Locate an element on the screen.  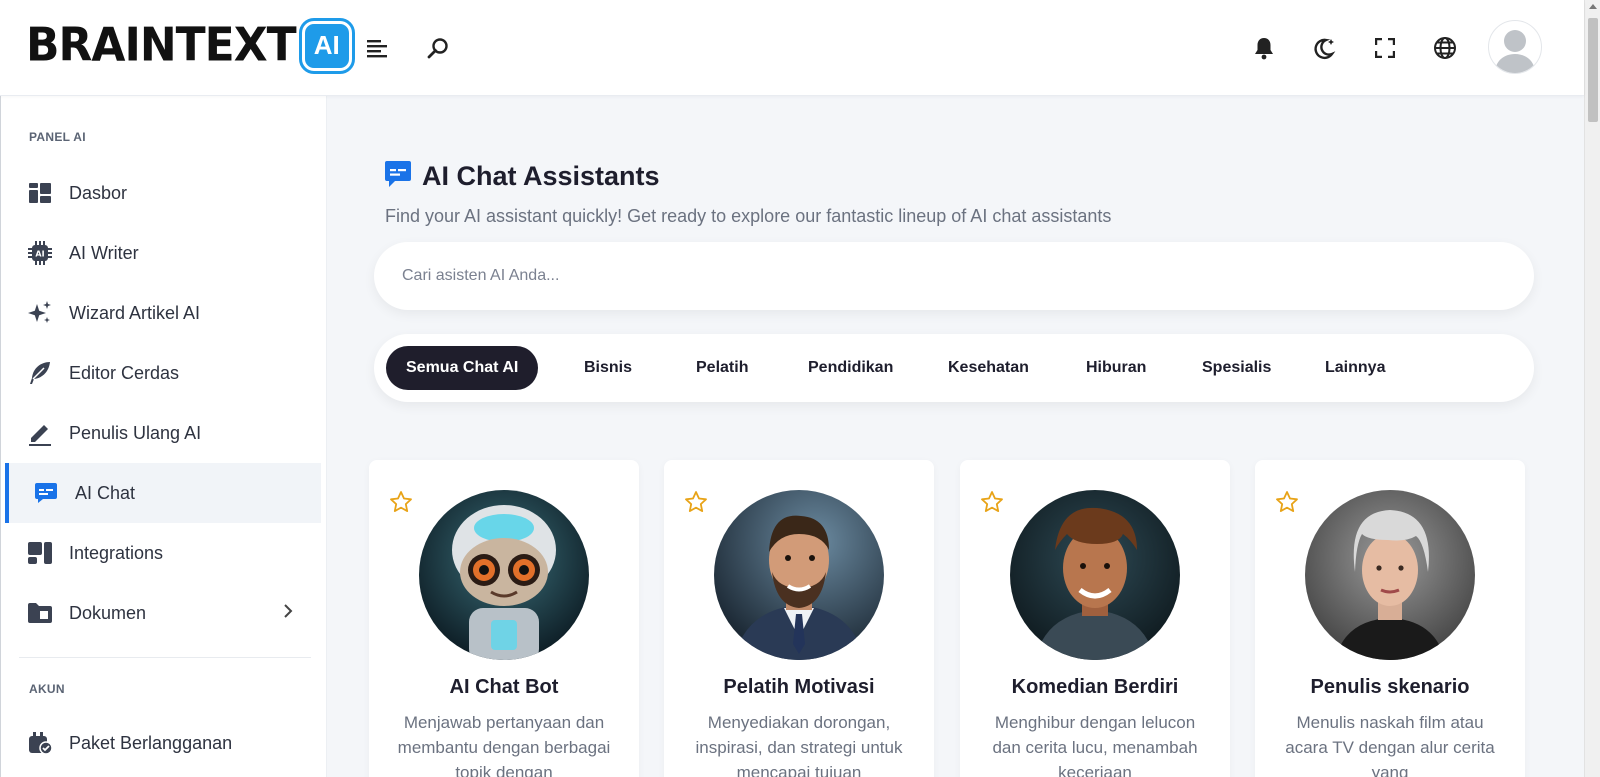
sidebar-item-label: Penulis Ulang AI is located at coordinates (135, 432).